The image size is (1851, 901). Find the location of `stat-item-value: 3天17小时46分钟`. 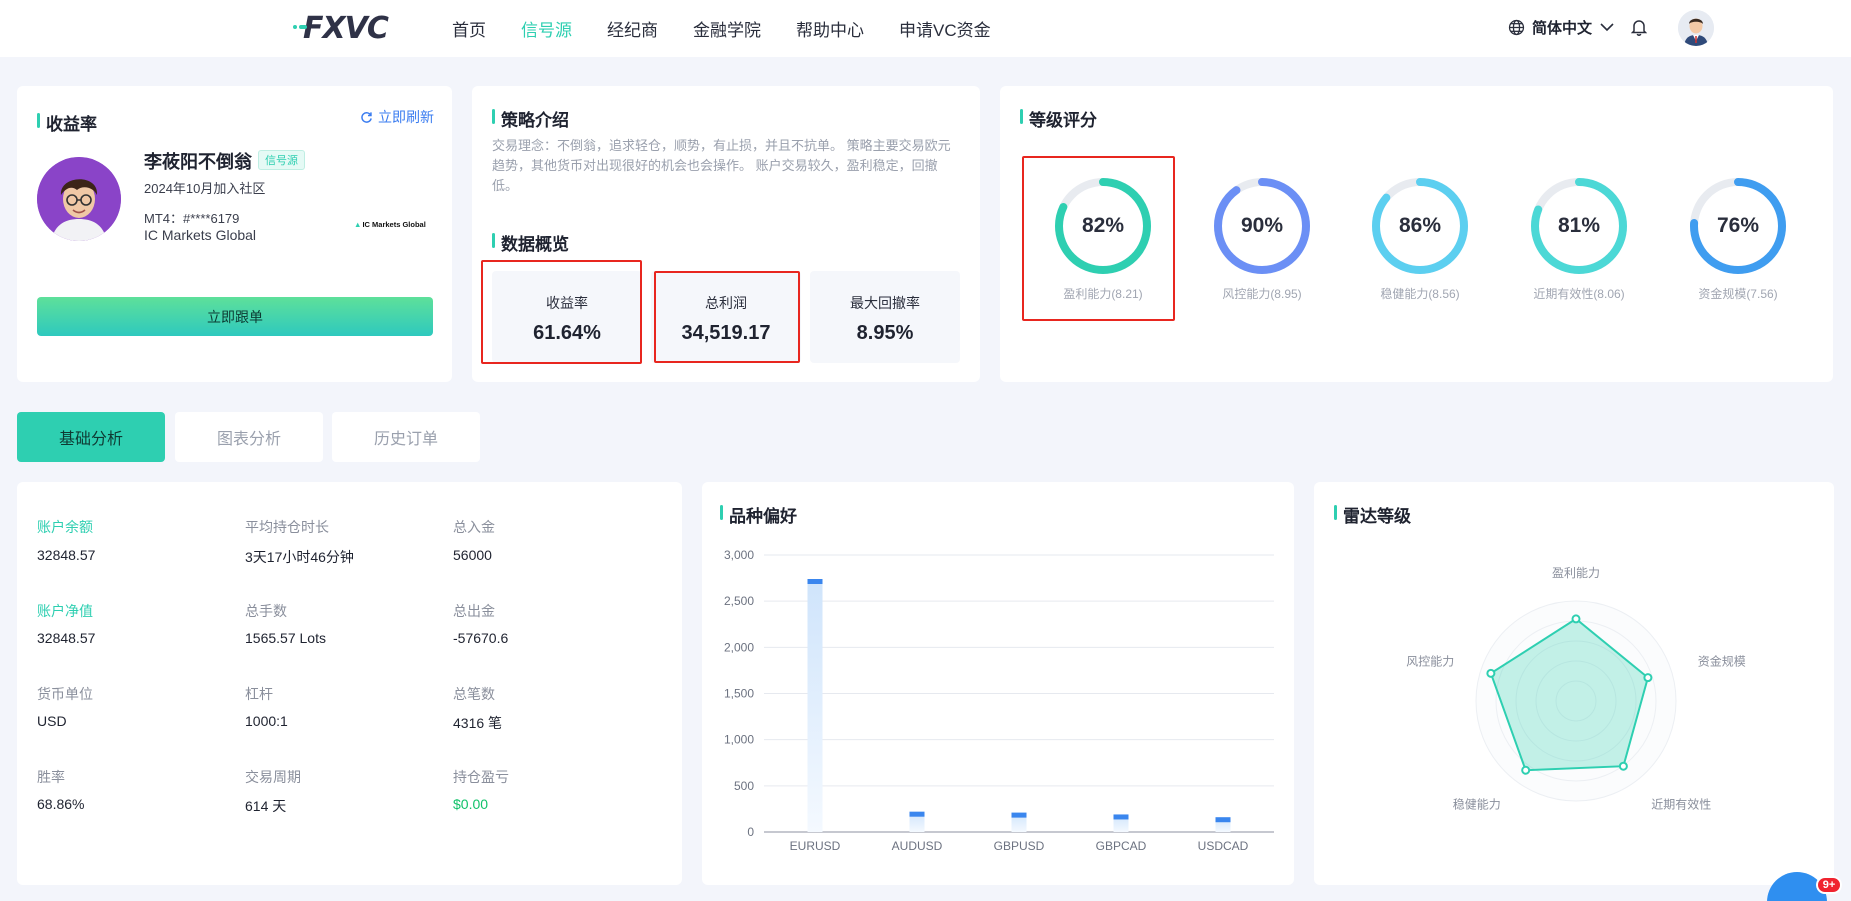

stat-item-value: 3天17小时46分钟 is located at coordinates (299, 557).